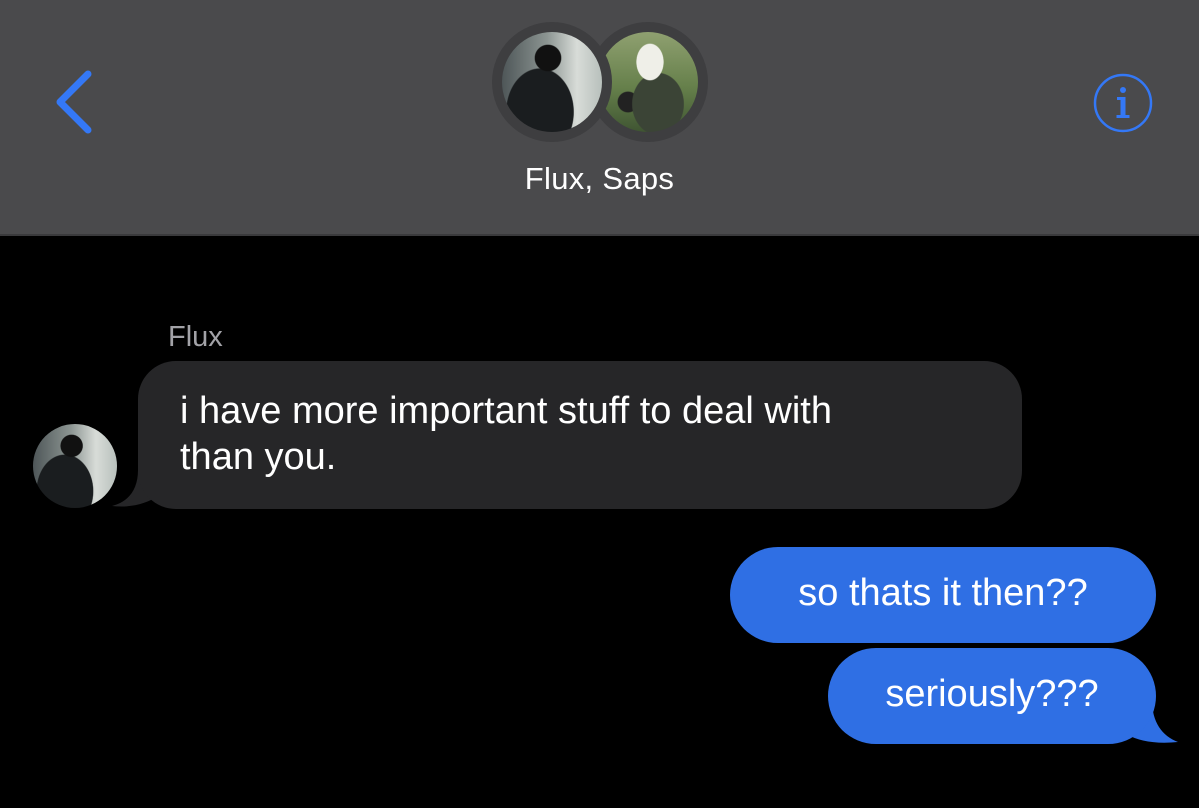 This screenshot has width=1199, height=808. I want to click on message-line: than you., so click(258, 457).